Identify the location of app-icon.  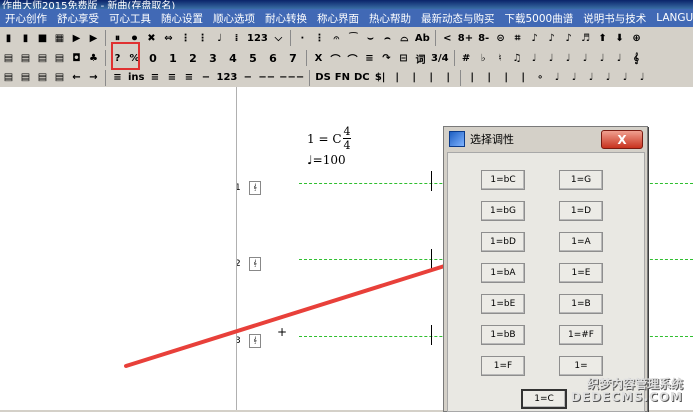
(457, 139).